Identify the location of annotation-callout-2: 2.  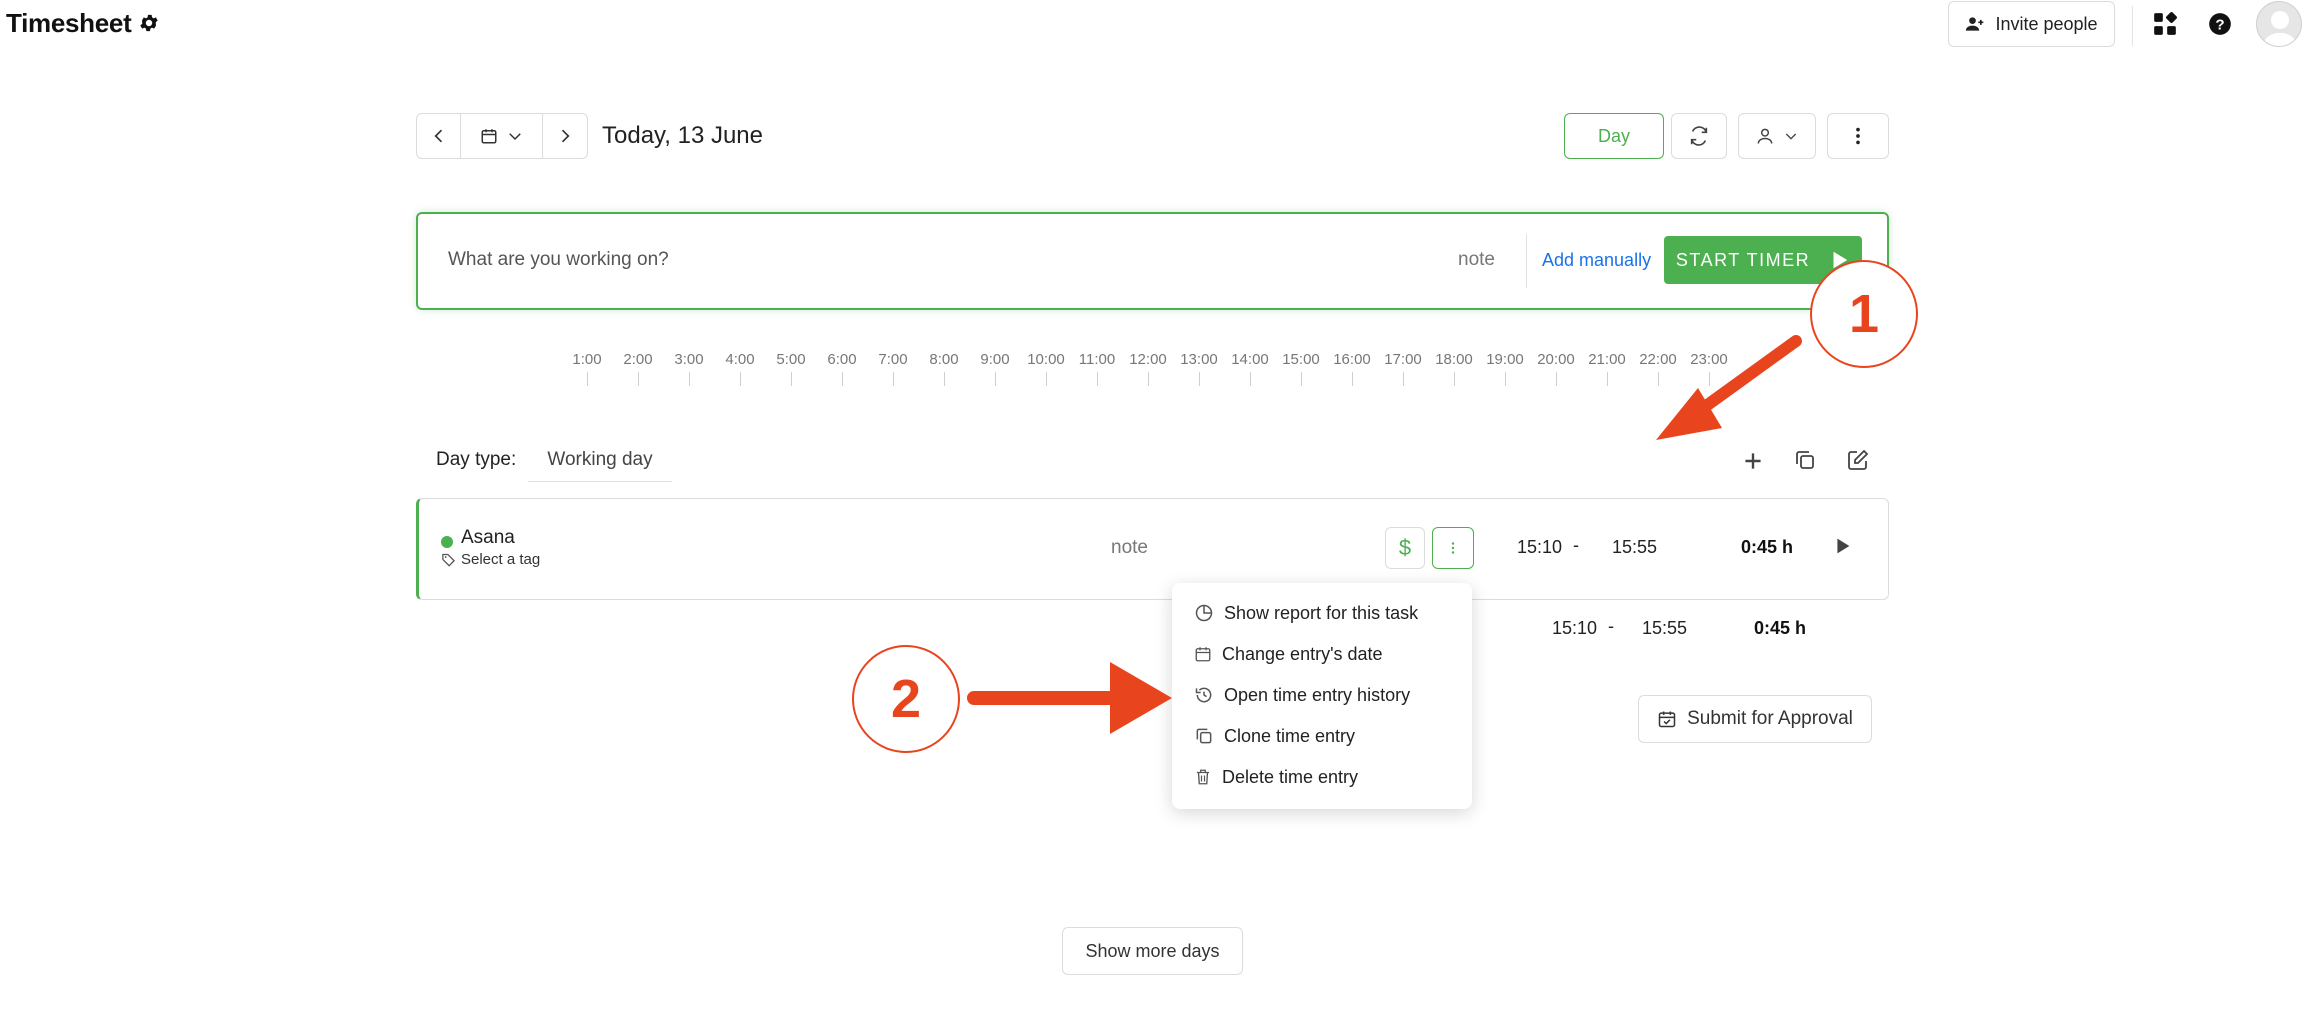
(906, 699).